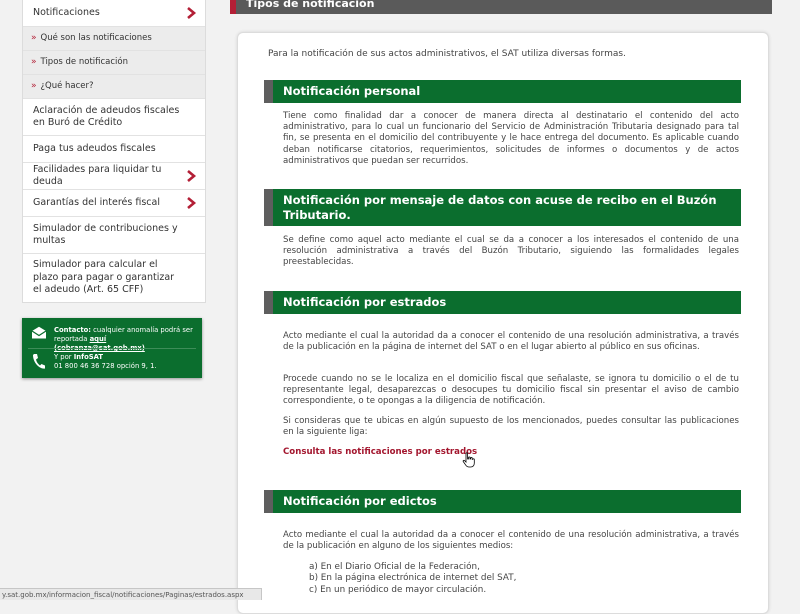  What do you see at coordinates (233, 7) in the screenshot?
I see `title-accent` at bounding box center [233, 7].